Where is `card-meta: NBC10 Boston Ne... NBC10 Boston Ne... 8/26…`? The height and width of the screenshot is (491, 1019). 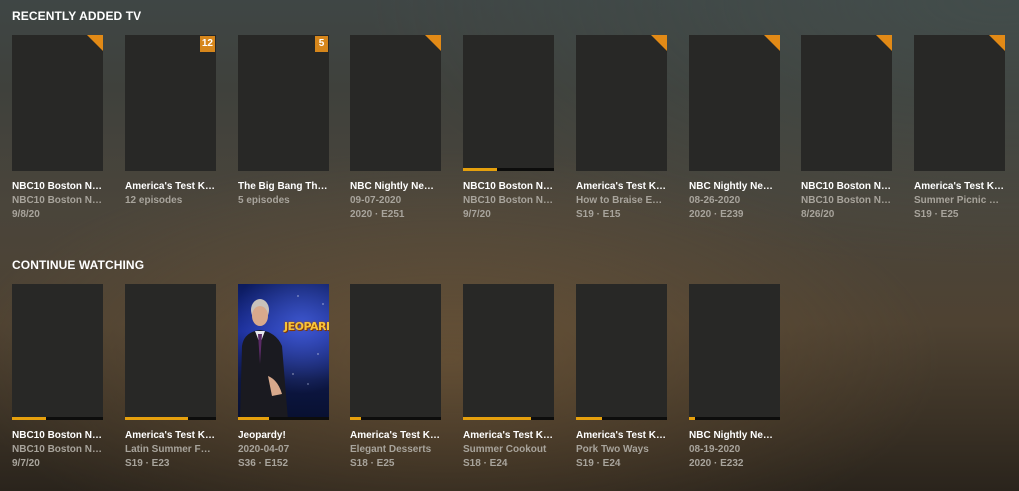
card-meta: NBC10 Boston Ne... NBC10 Boston Ne... 8/26… is located at coordinates (846, 201).